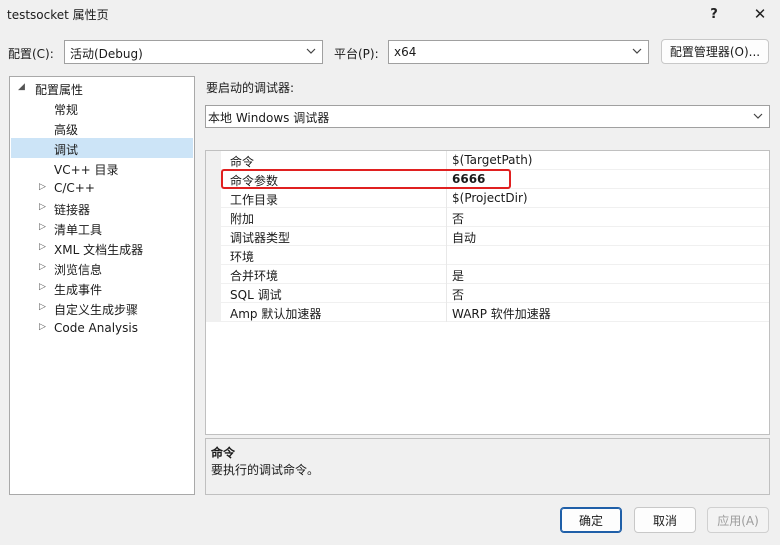  What do you see at coordinates (102, 188) in the screenshot?
I see `tree-item-cpp: ▷ C/C++` at bounding box center [102, 188].